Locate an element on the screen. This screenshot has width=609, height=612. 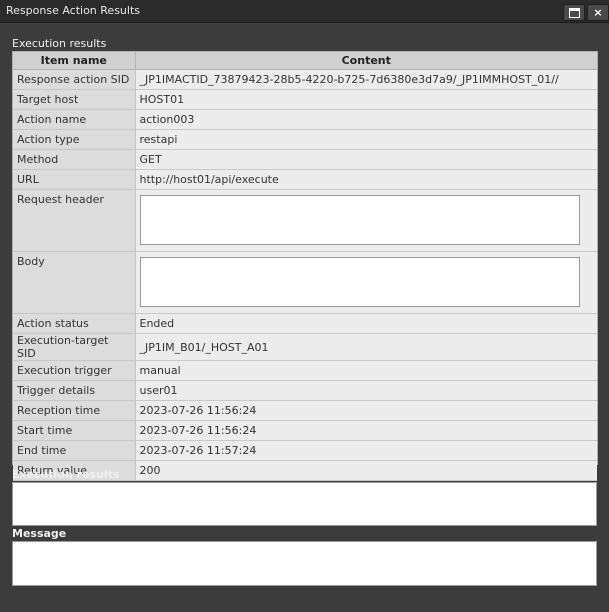
table-row: Method GET is located at coordinates (305, 159).